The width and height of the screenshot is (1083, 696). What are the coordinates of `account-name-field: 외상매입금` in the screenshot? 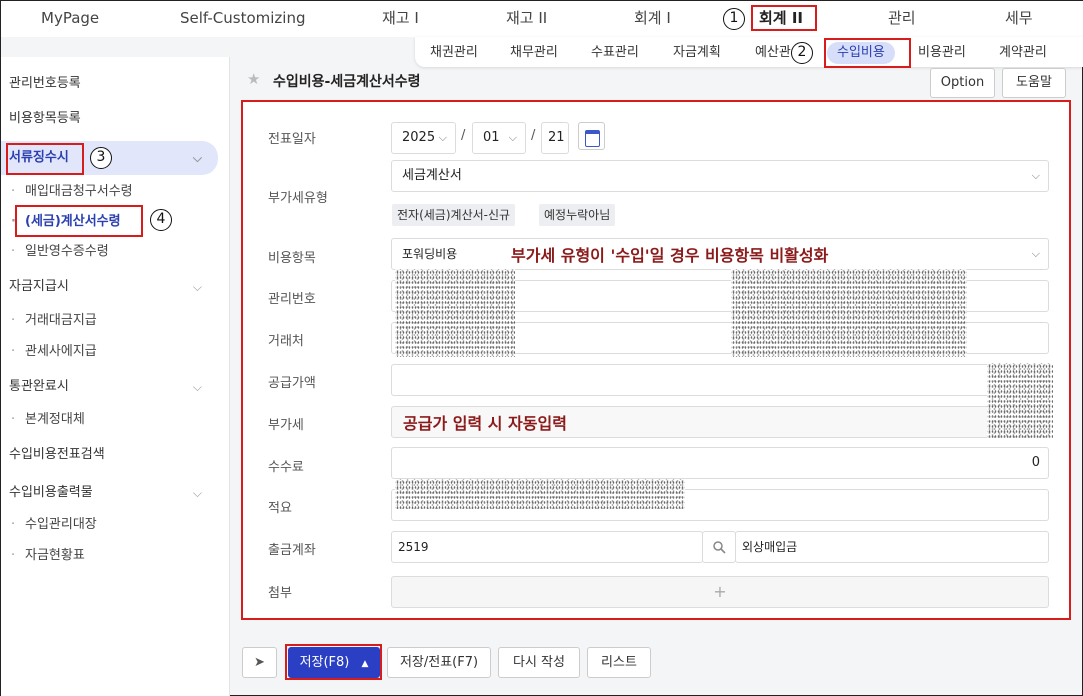 It's located at (892, 547).